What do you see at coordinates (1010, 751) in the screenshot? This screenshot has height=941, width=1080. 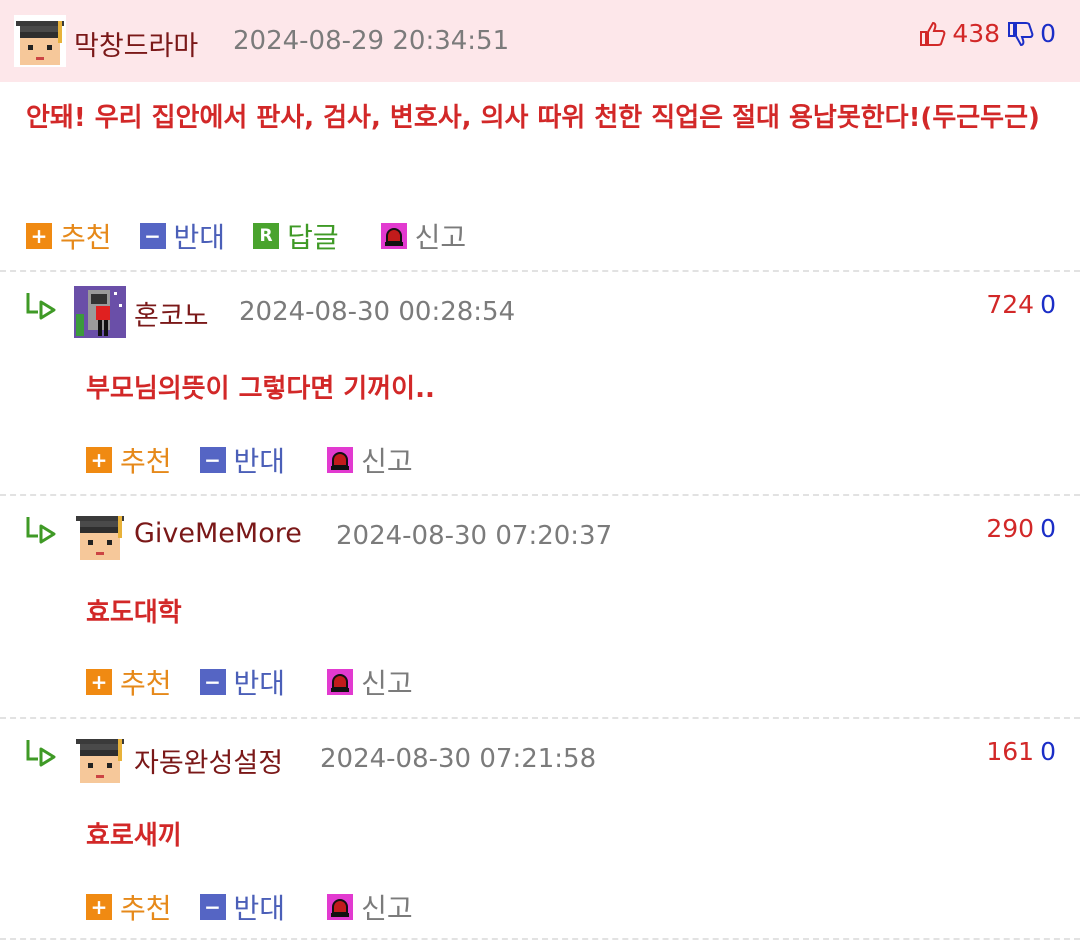 I see `up-count: 161` at bounding box center [1010, 751].